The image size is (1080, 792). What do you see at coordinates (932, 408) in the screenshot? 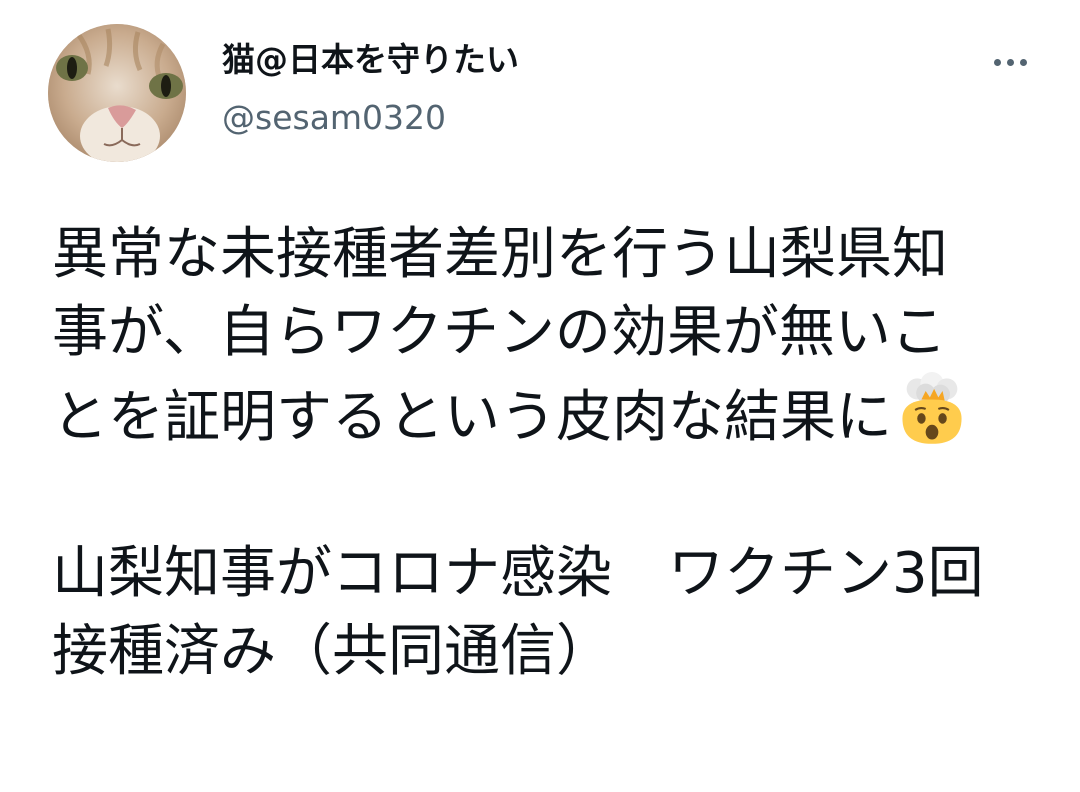
I see `exploding-head-emoji-icon` at bounding box center [932, 408].